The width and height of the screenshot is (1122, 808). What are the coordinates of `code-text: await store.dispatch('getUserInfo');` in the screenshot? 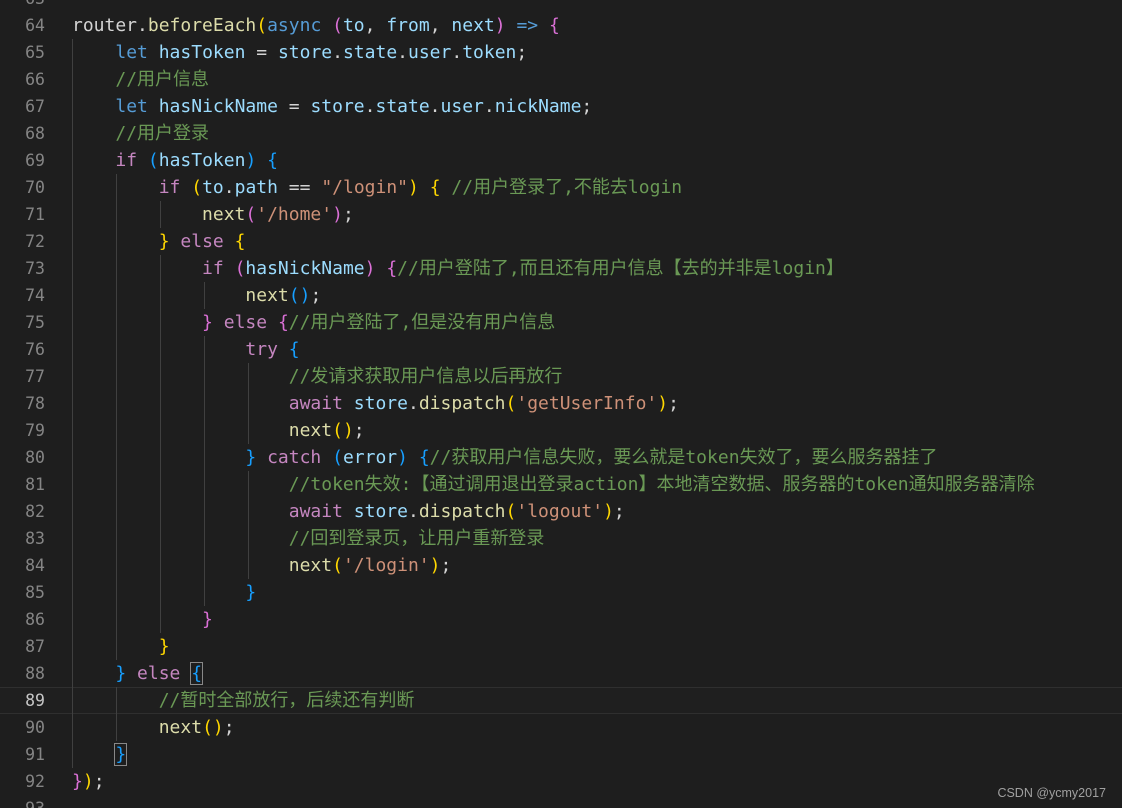 It's located at (375, 403).